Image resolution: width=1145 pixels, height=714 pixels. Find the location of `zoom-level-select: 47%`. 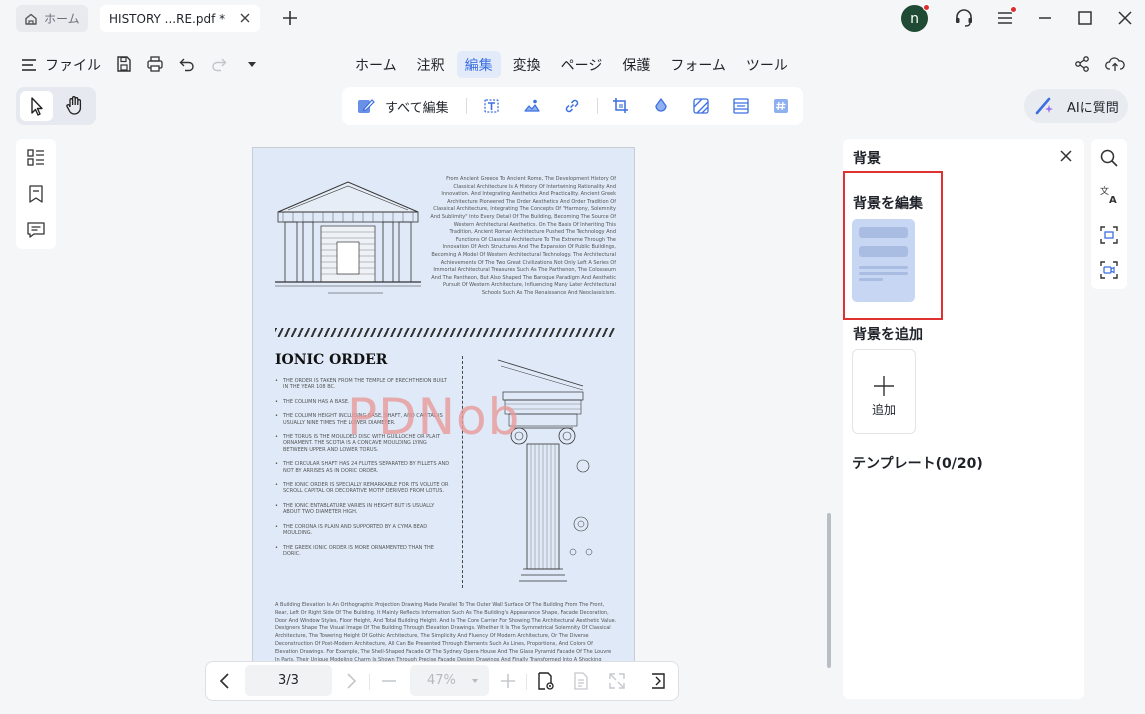

zoom-level-select: 47% is located at coordinates (449, 680).